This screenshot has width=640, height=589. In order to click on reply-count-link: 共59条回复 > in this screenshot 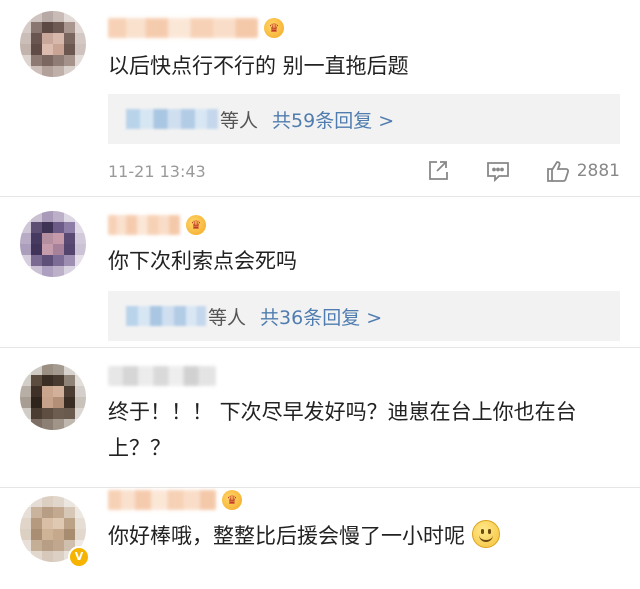, I will do `click(333, 119)`.